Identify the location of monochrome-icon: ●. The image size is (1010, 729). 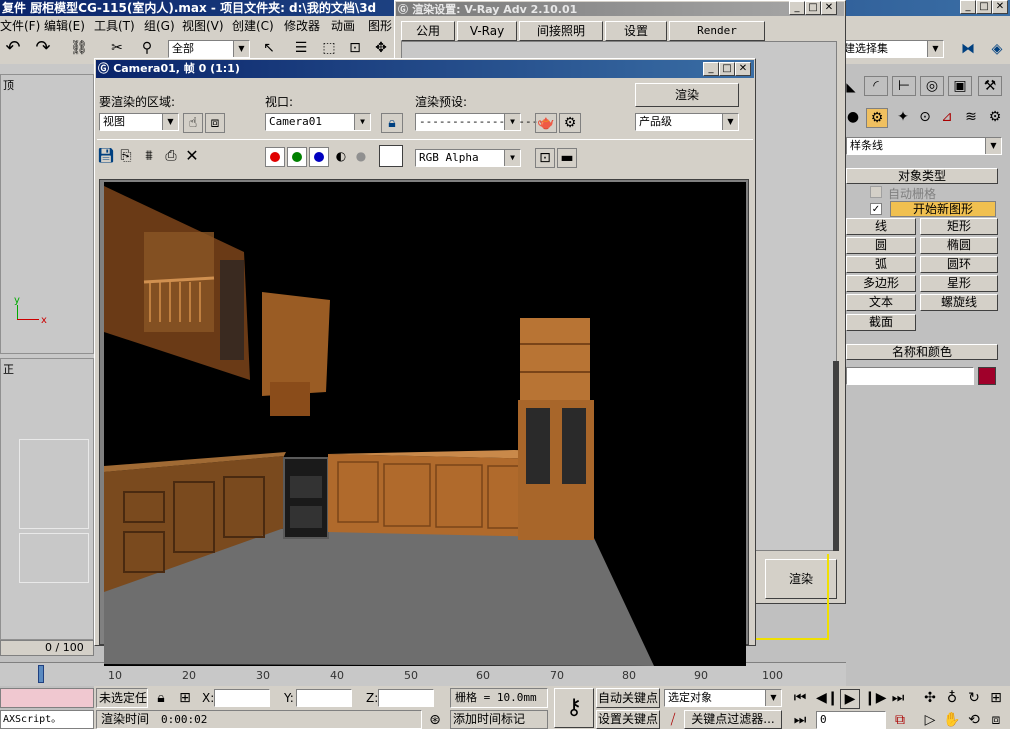
(361, 156).